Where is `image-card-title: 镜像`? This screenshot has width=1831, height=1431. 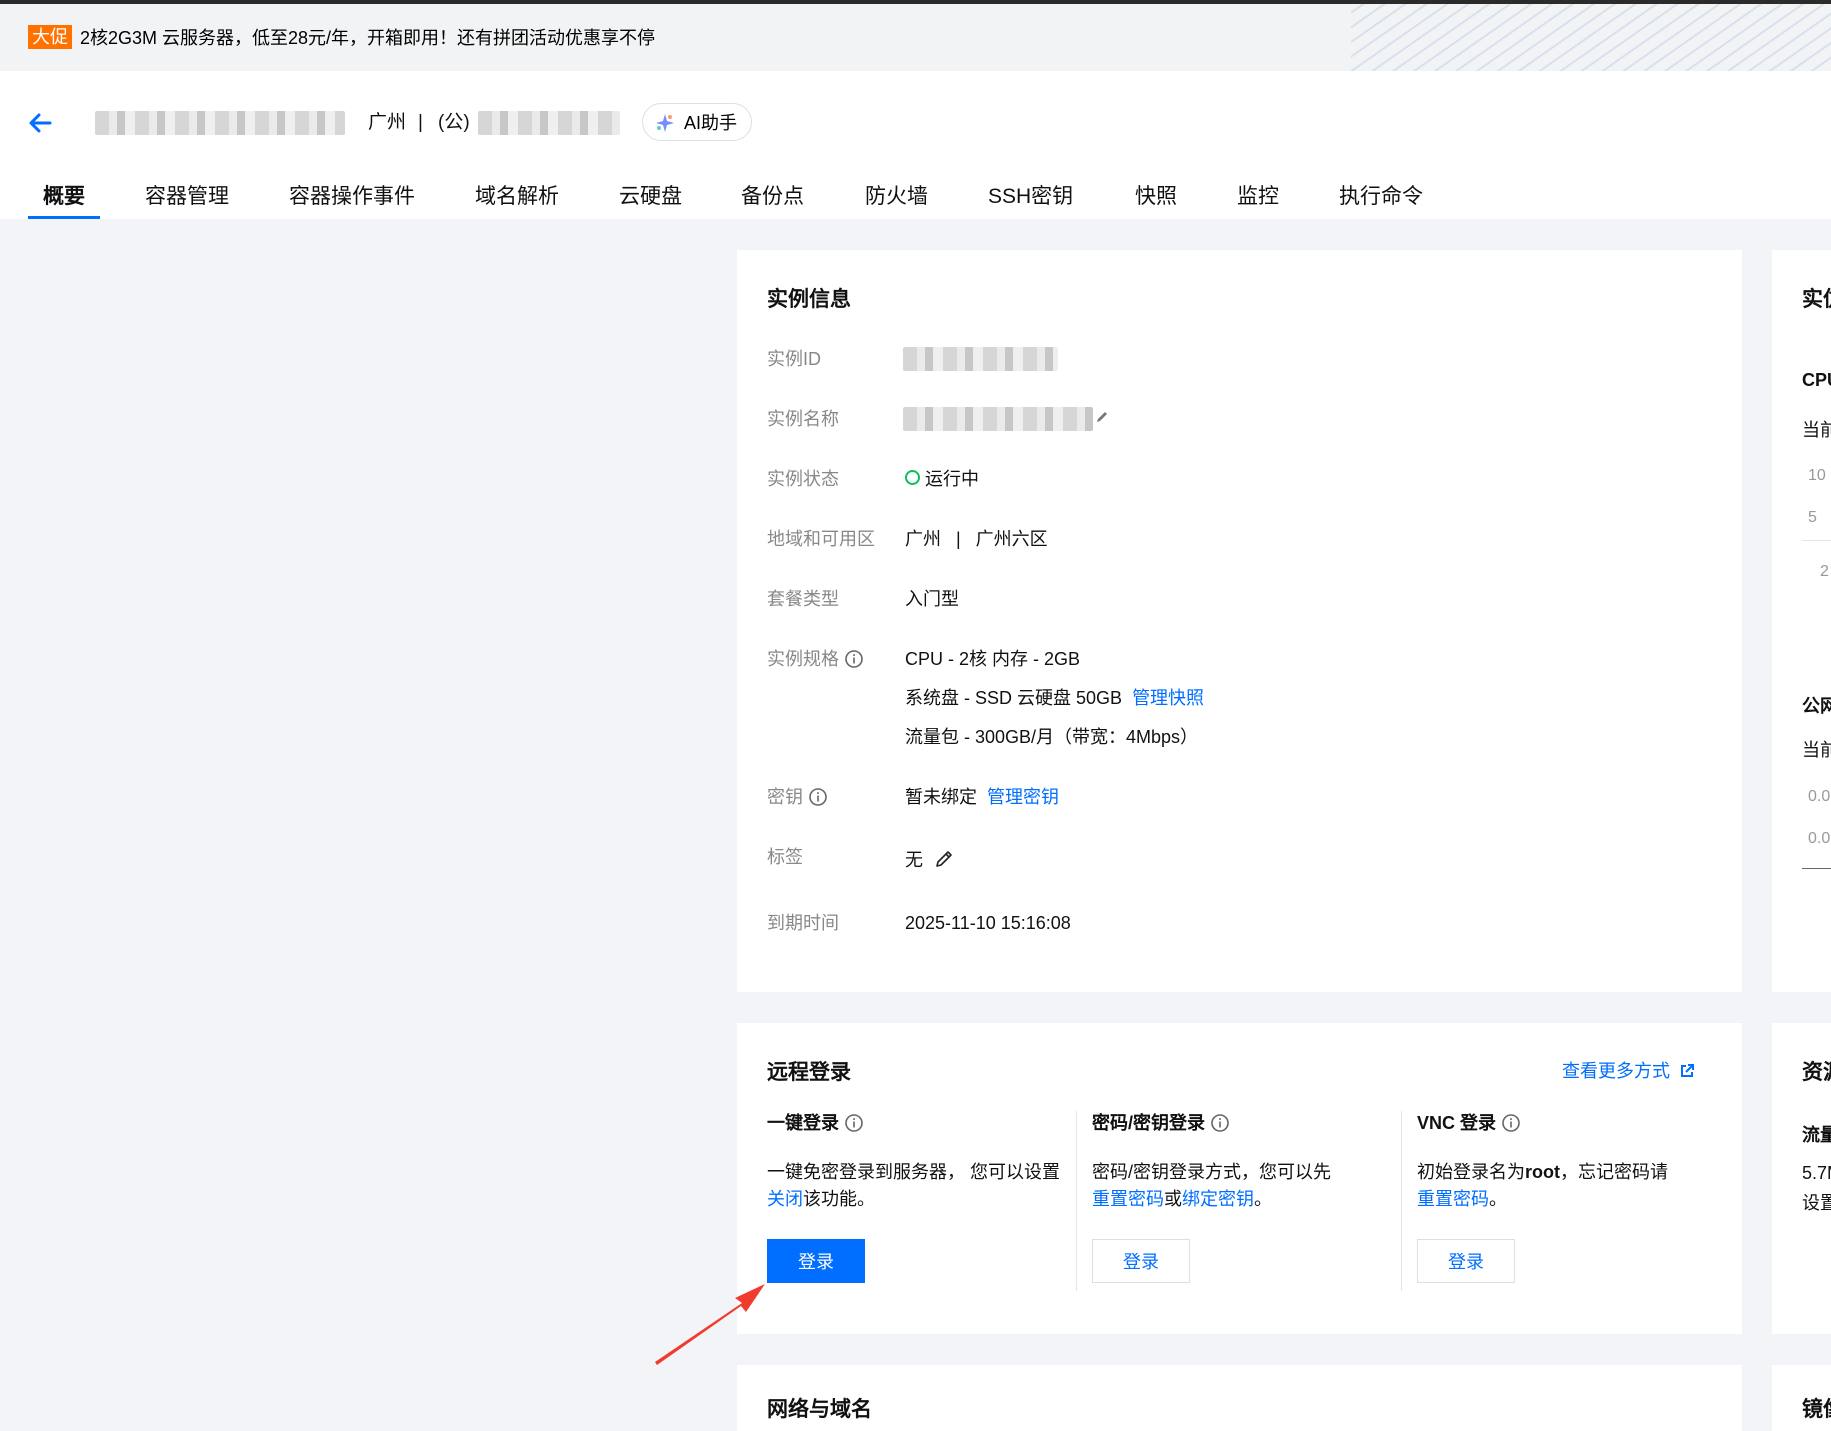 image-card-title: 镜像 is located at coordinates (1816, 1409).